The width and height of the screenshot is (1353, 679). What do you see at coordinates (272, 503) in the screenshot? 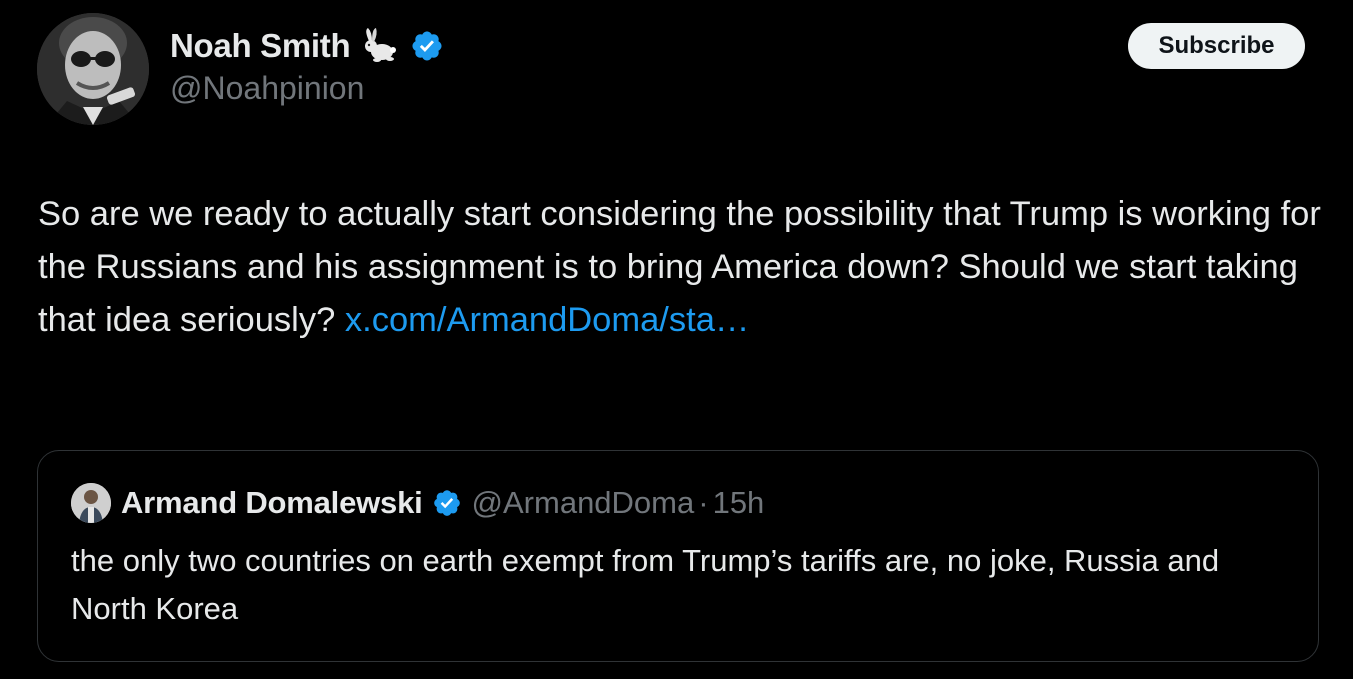
I see `quoted-author-name: Armand Domalewski` at bounding box center [272, 503].